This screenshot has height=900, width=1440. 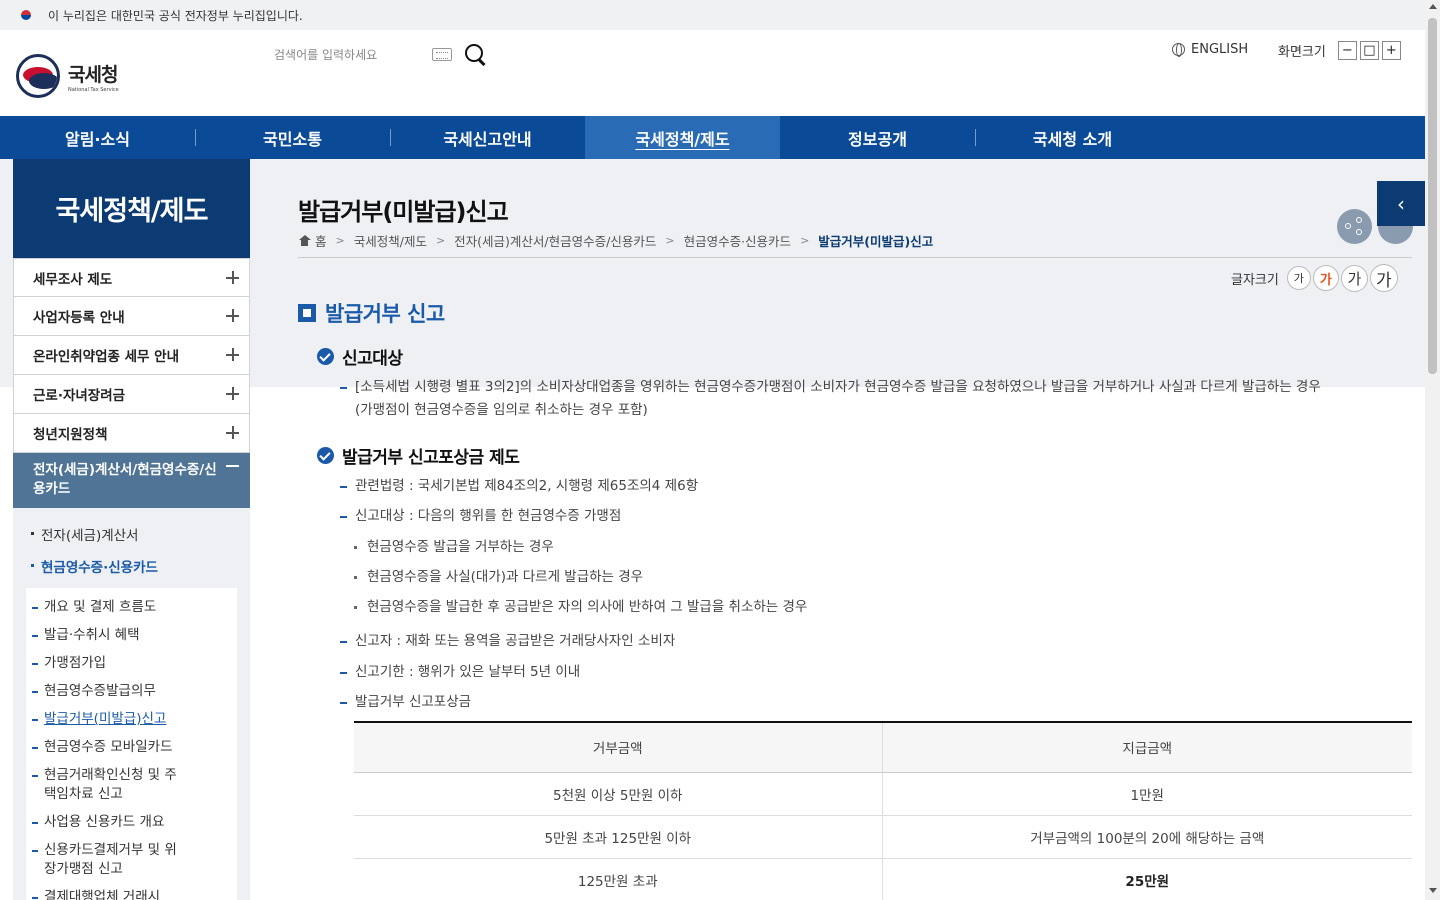 What do you see at coordinates (1298, 278) in the screenshot?
I see `font-size-small-button: 가` at bounding box center [1298, 278].